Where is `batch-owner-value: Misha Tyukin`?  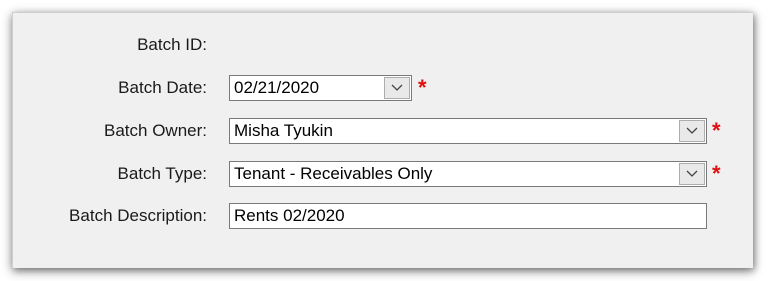
batch-owner-value: Misha Tyukin is located at coordinates (283, 131).